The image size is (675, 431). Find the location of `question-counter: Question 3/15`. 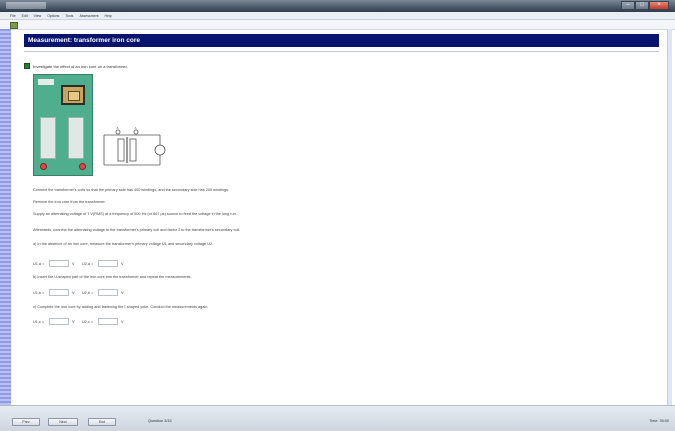

question-counter: Question 3/15 is located at coordinates (160, 421).